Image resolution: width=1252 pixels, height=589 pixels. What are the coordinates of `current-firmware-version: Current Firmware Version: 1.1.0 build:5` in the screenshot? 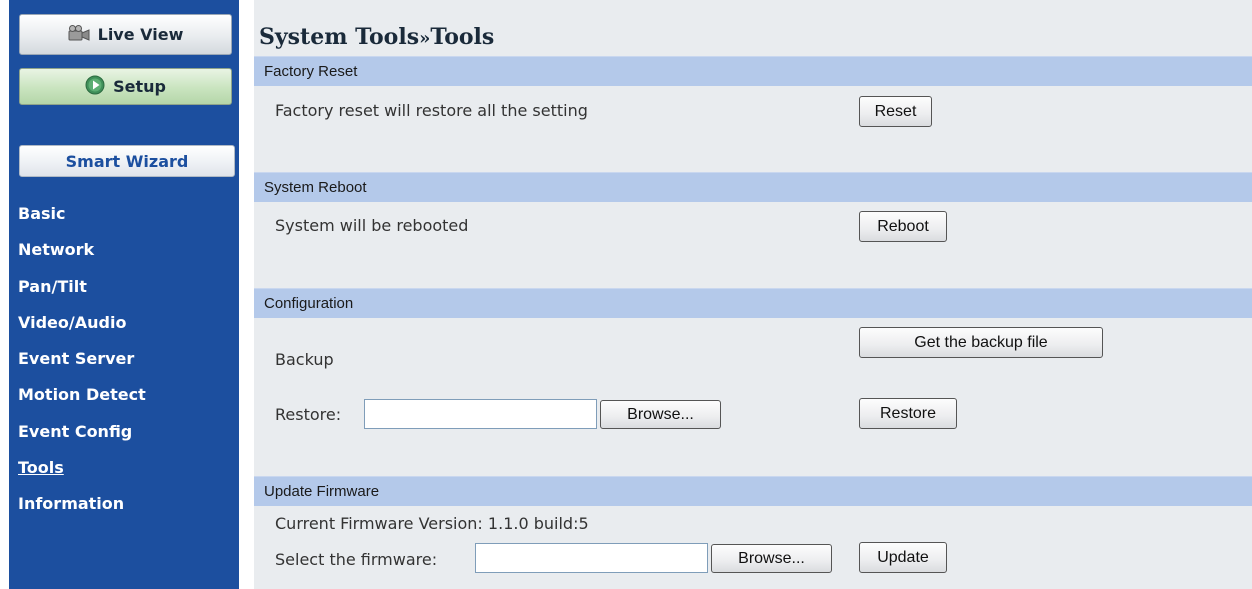 It's located at (432, 523).